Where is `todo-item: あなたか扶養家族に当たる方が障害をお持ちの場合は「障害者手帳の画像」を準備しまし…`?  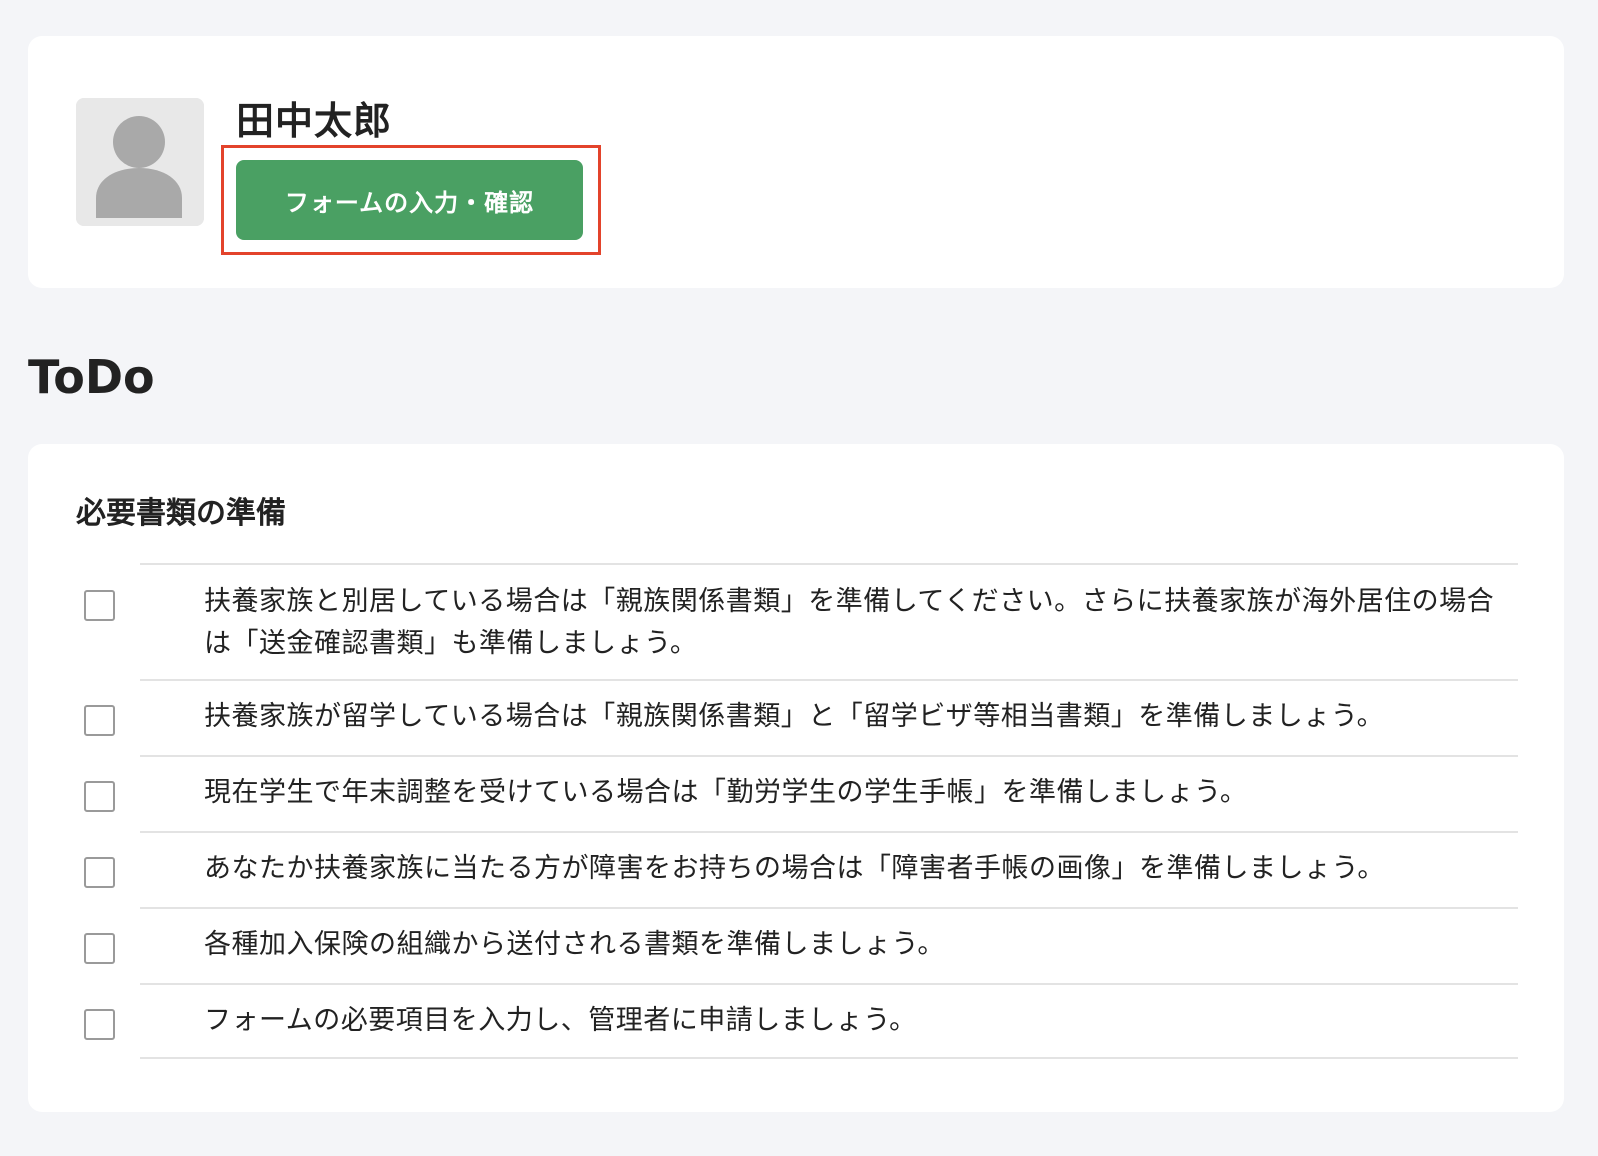 todo-item: あなたか扶養家族に当たる方が障害をお持ちの場合は「障害者手帳の画像」を準備しまし… is located at coordinates (796, 869).